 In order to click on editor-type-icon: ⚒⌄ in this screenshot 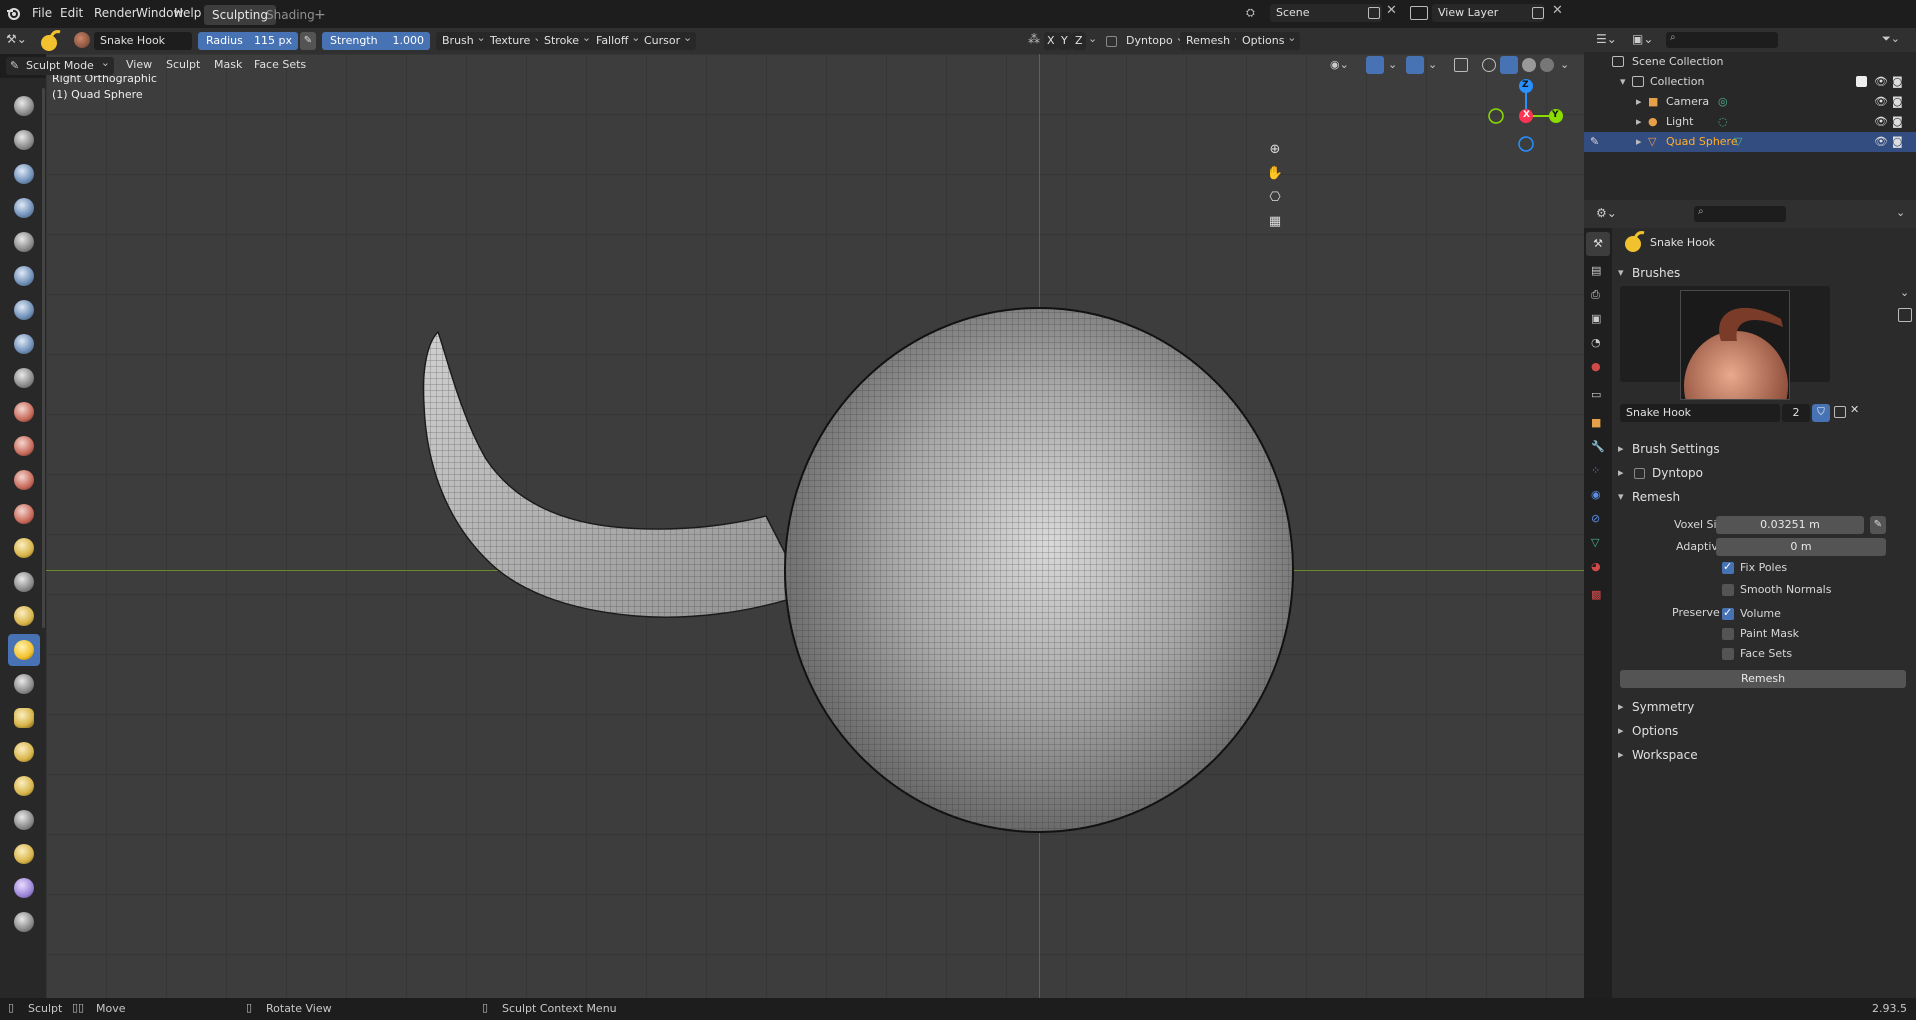, I will do `click(19, 41)`.